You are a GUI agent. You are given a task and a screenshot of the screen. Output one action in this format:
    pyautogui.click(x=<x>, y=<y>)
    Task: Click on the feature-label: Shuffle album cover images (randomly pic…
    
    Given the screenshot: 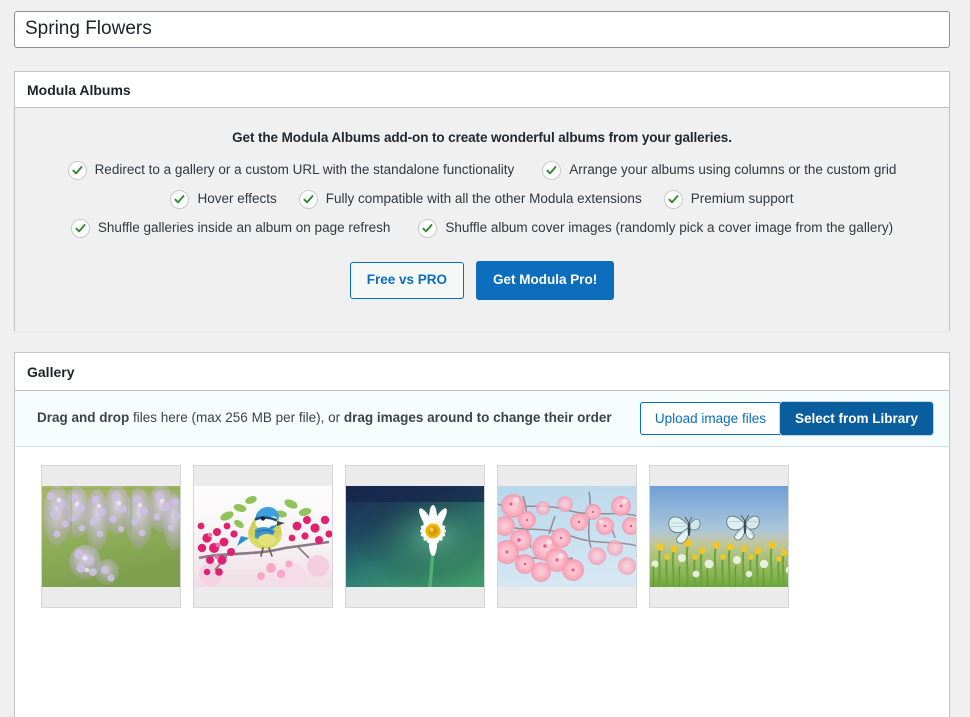 What is the action you would take?
    pyautogui.click(x=669, y=228)
    